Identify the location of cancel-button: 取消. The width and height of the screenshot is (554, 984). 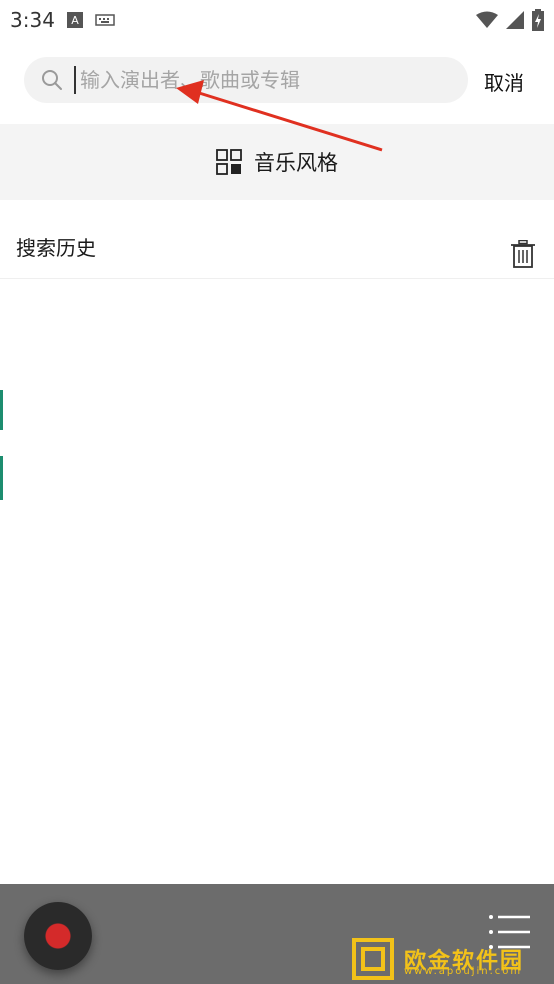
(504, 81).